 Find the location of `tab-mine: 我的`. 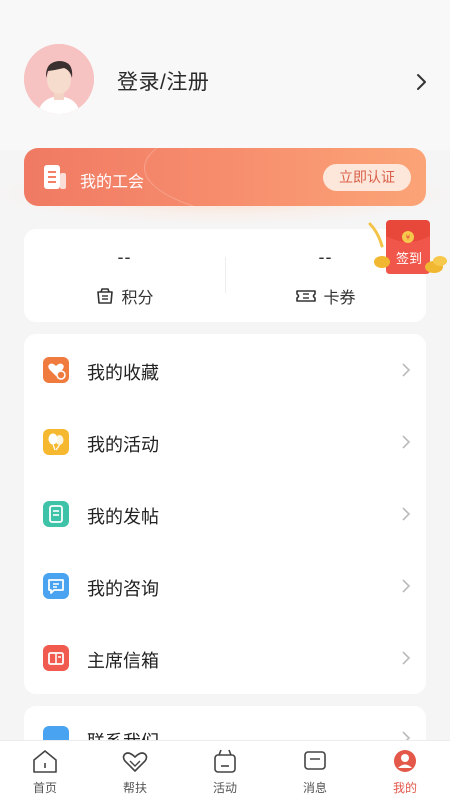

tab-mine: 我的 is located at coordinates (405, 770).